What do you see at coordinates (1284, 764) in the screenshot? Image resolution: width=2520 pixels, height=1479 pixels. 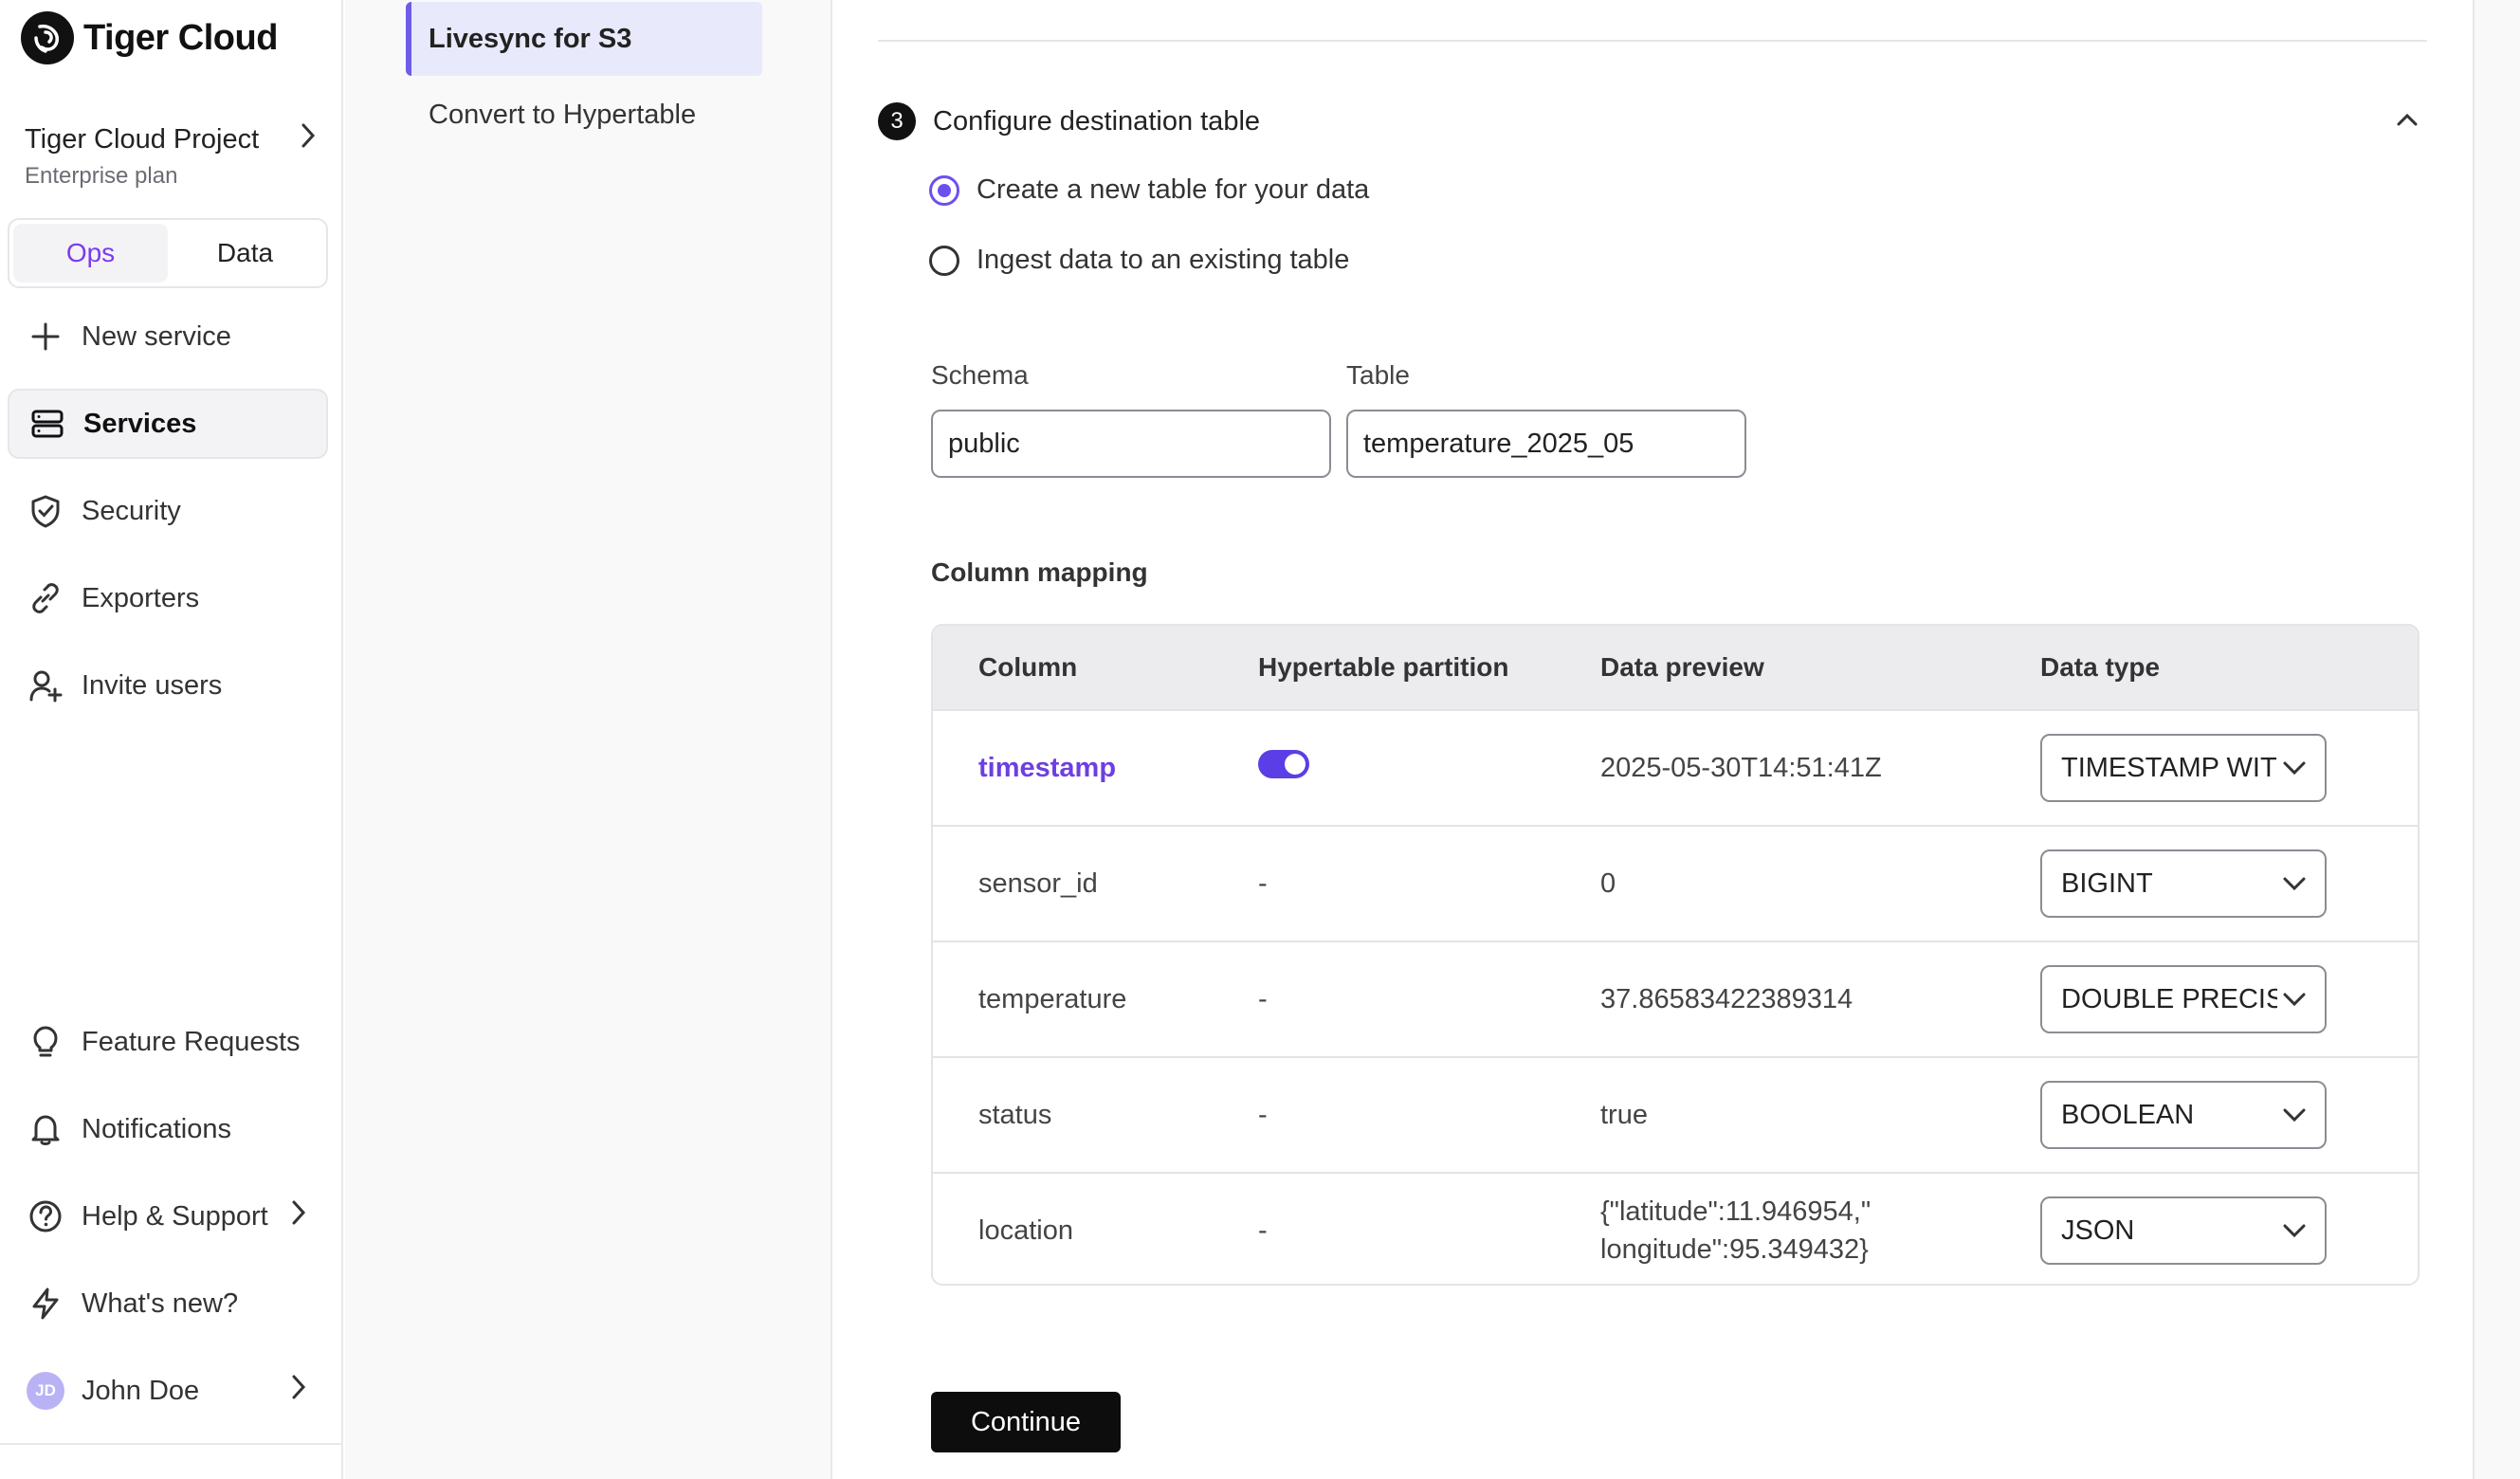 I see `partition-toggle` at bounding box center [1284, 764].